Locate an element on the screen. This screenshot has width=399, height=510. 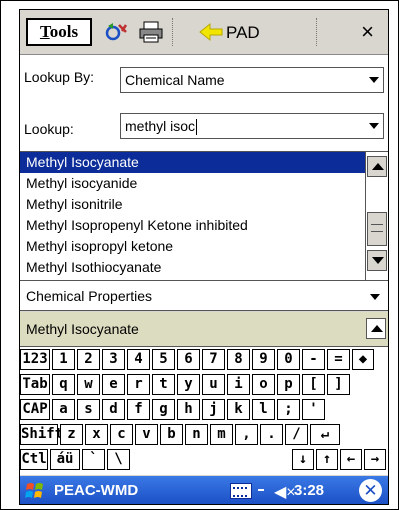
key: n is located at coordinates (196, 434).